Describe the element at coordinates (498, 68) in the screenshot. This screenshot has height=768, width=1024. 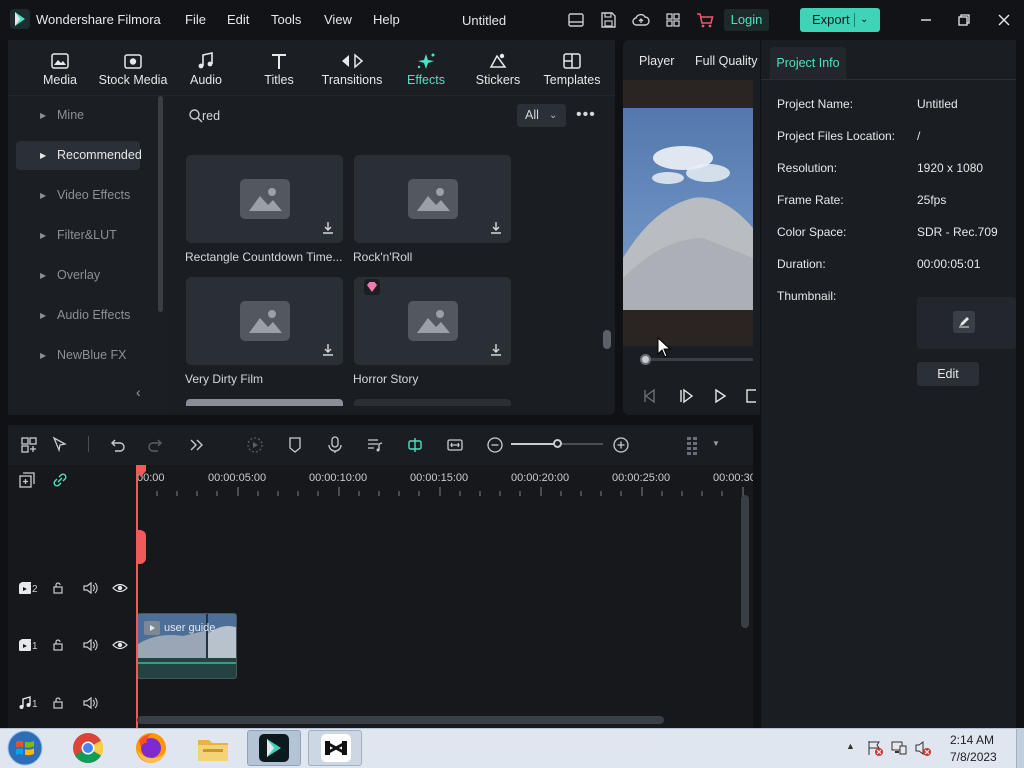
I see `tab-stickers: Stickers` at that location.